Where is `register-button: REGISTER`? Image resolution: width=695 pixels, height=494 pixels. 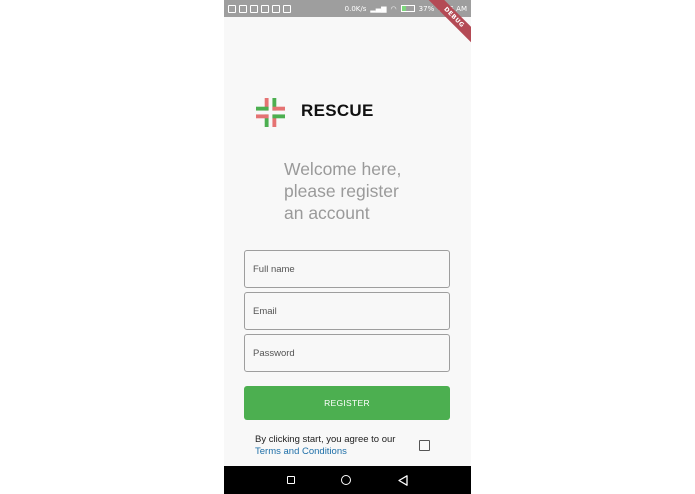
register-button: REGISTER is located at coordinates (347, 403).